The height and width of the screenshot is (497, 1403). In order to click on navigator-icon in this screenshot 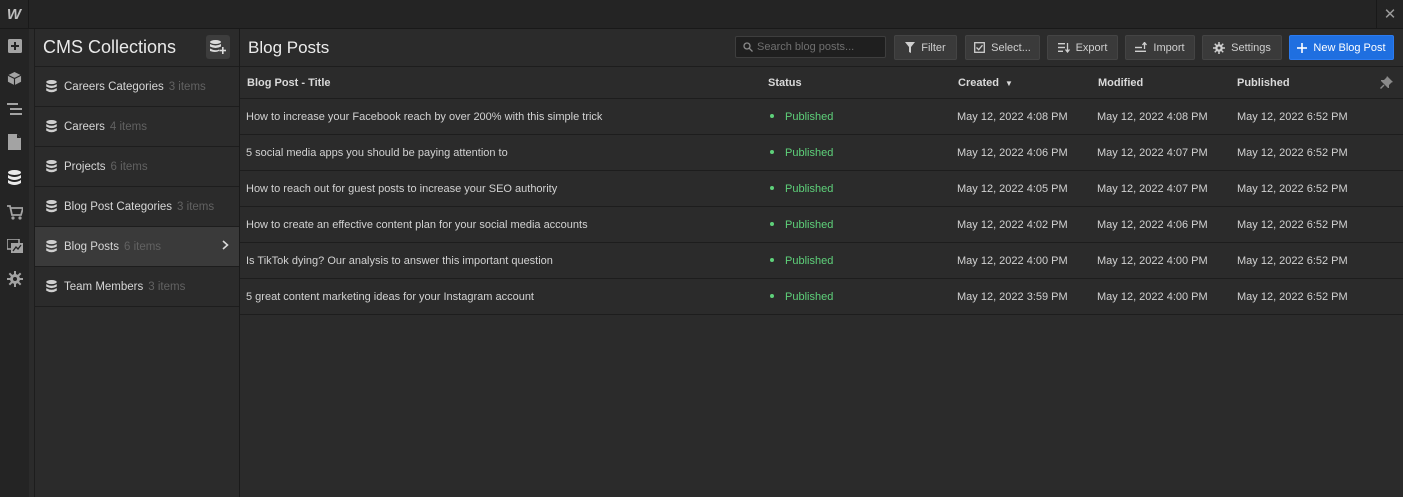, I will do `click(14, 109)`.